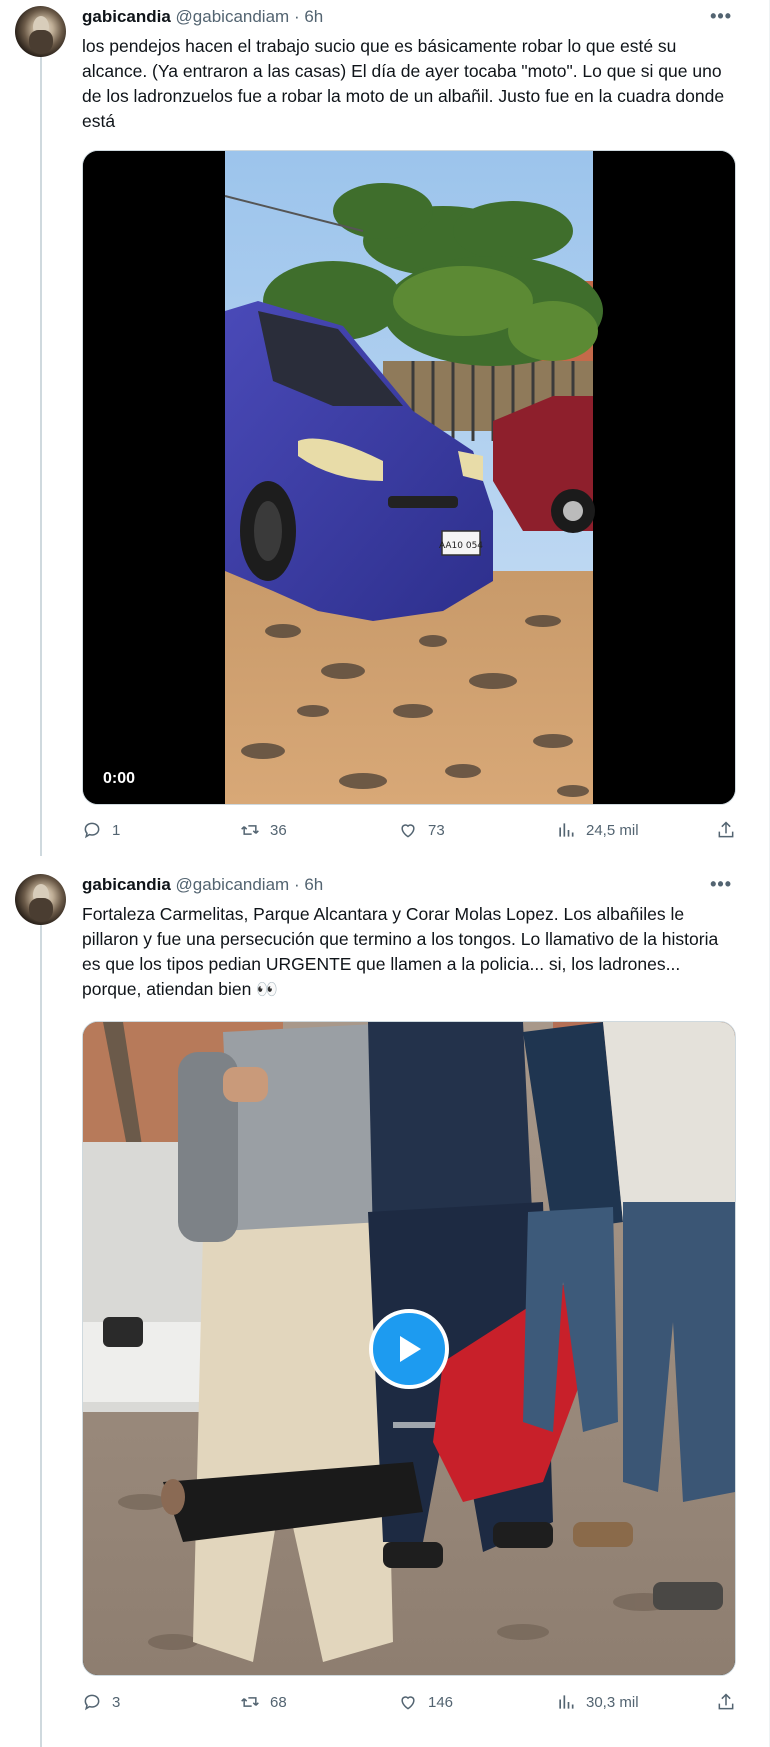  I want to click on video-duration: 0:00, so click(119, 778).